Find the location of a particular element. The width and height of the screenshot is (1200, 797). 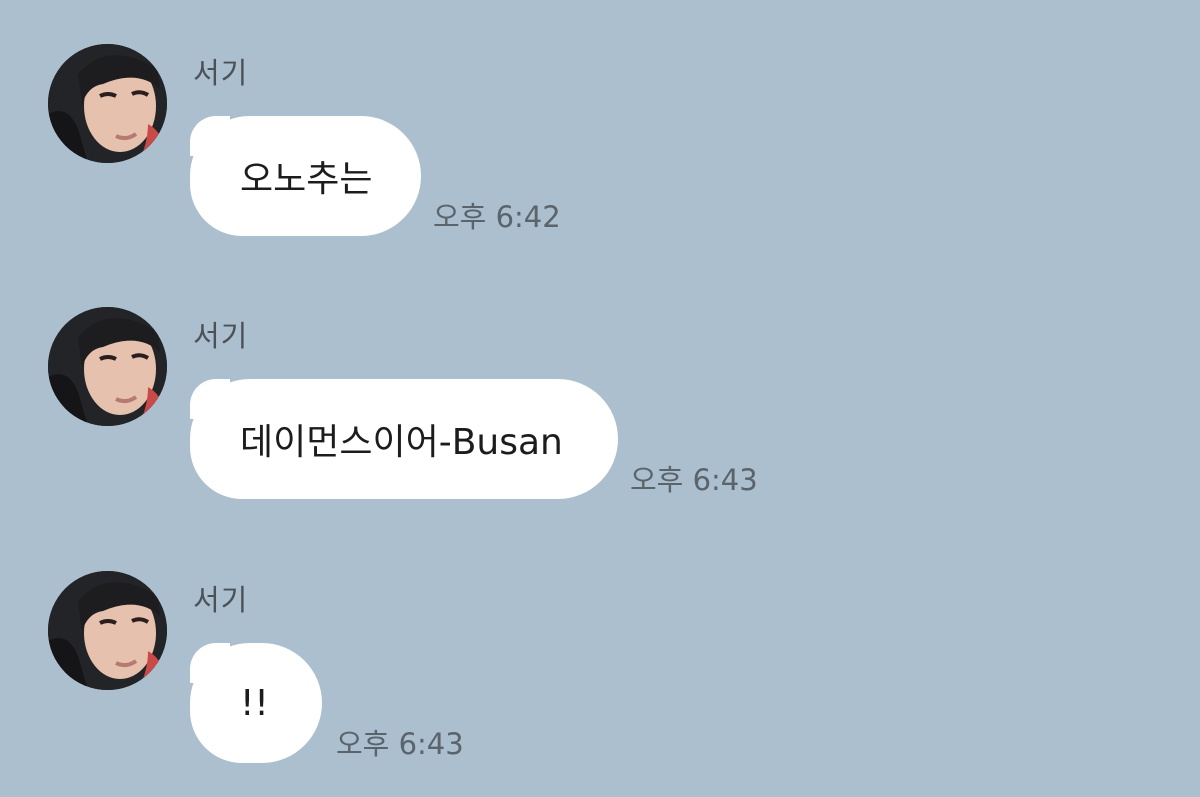

message-bubble: 데이먼스이어-Busan is located at coordinates (404, 439).